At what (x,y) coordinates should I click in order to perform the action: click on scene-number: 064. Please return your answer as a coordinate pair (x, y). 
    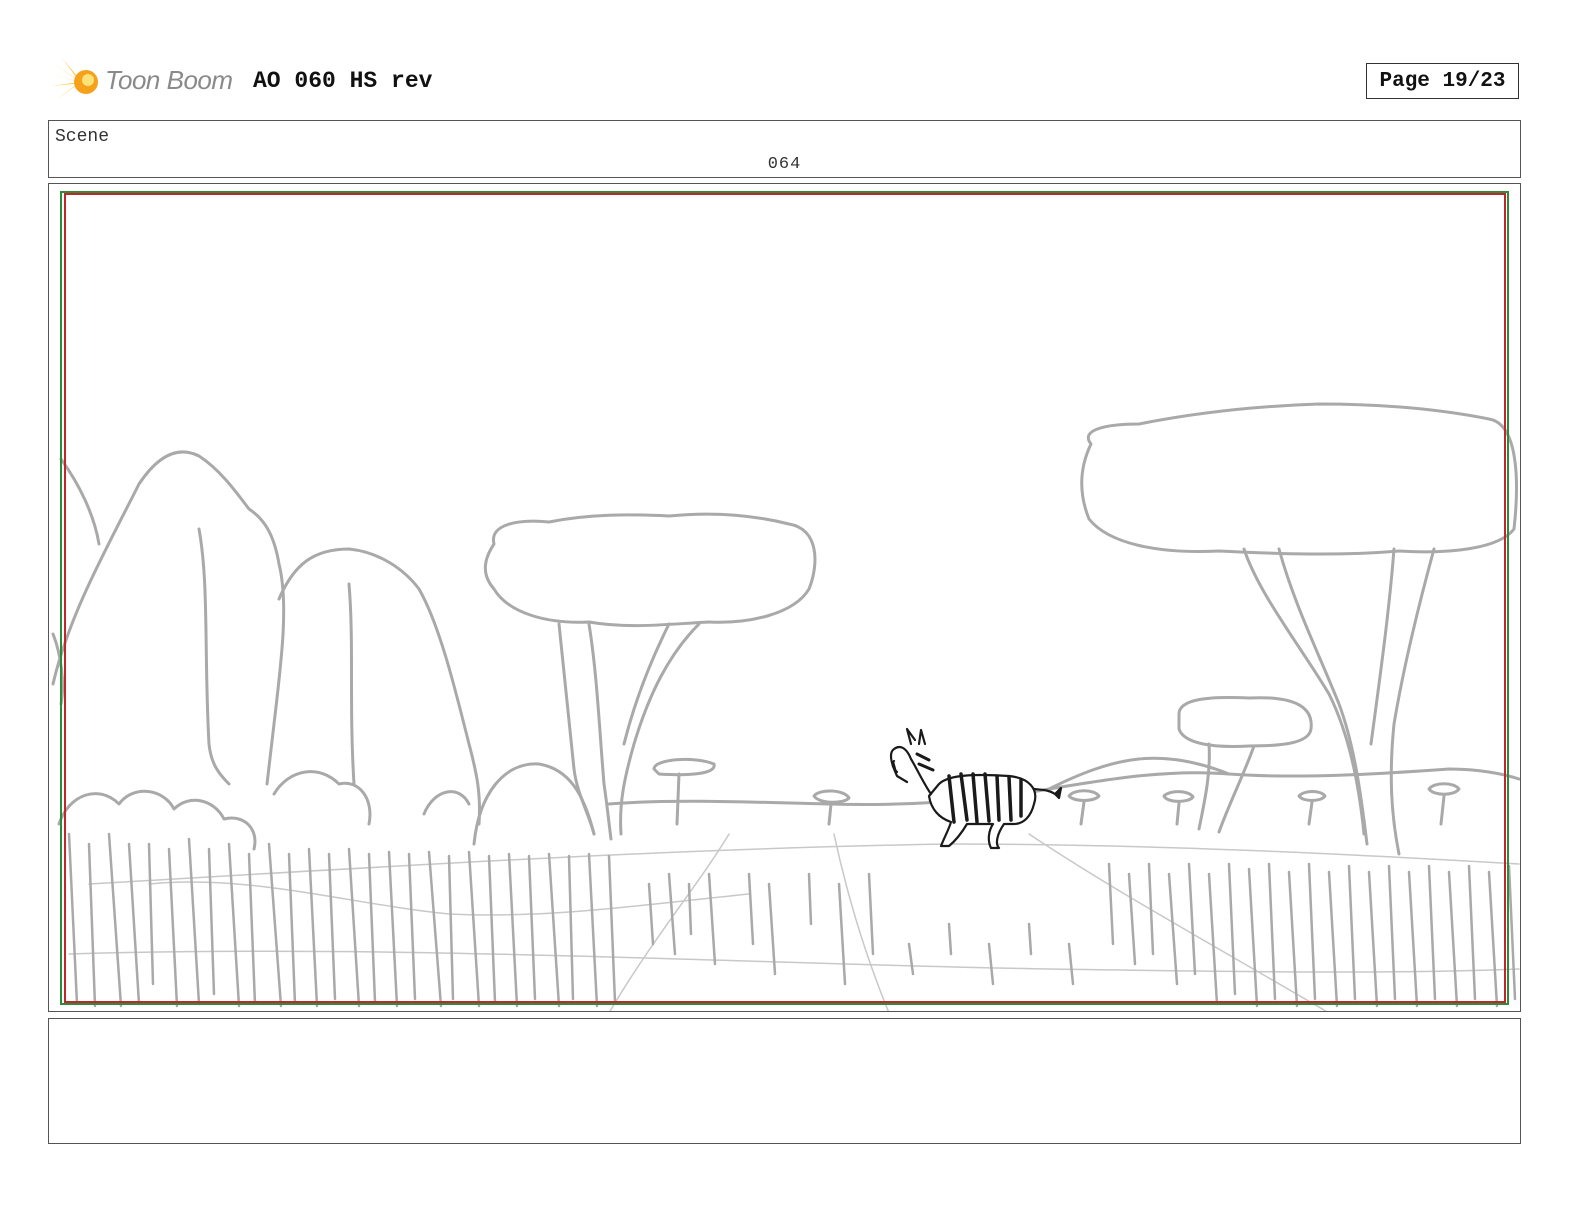
    Looking at the image, I should click on (784, 164).